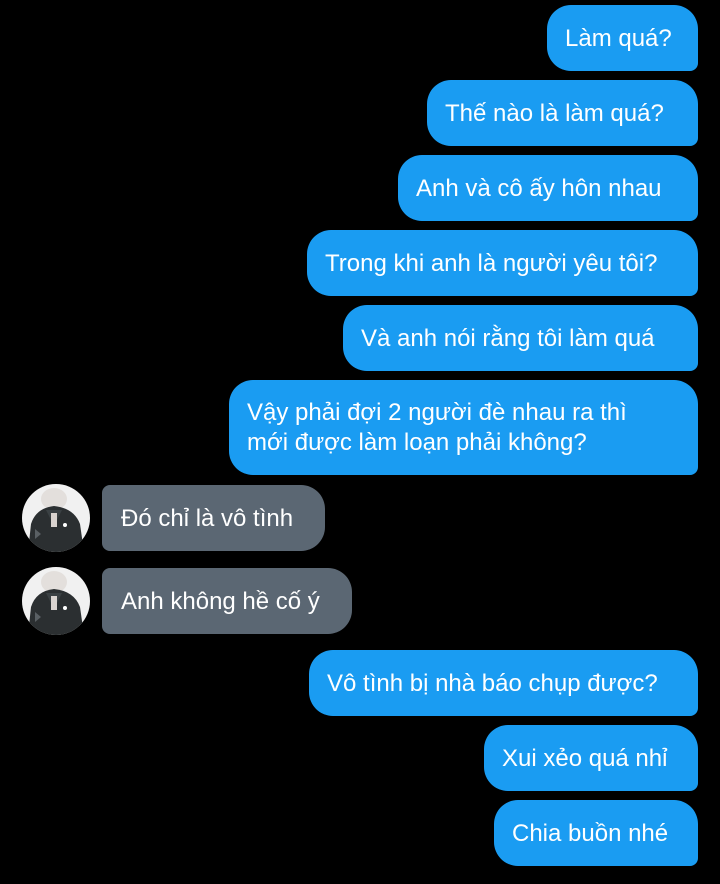  What do you see at coordinates (548, 188) in the screenshot?
I see `outgoing-message: Anh và cô ấy hôn nhau` at bounding box center [548, 188].